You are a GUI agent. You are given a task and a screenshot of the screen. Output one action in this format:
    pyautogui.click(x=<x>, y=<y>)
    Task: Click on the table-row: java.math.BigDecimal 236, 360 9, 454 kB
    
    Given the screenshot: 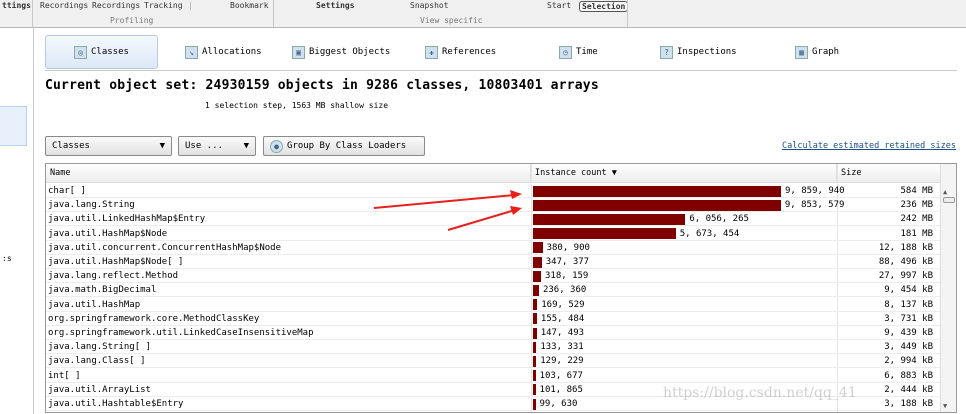 What is the action you would take?
    pyautogui.click(x=493, y=290)
    